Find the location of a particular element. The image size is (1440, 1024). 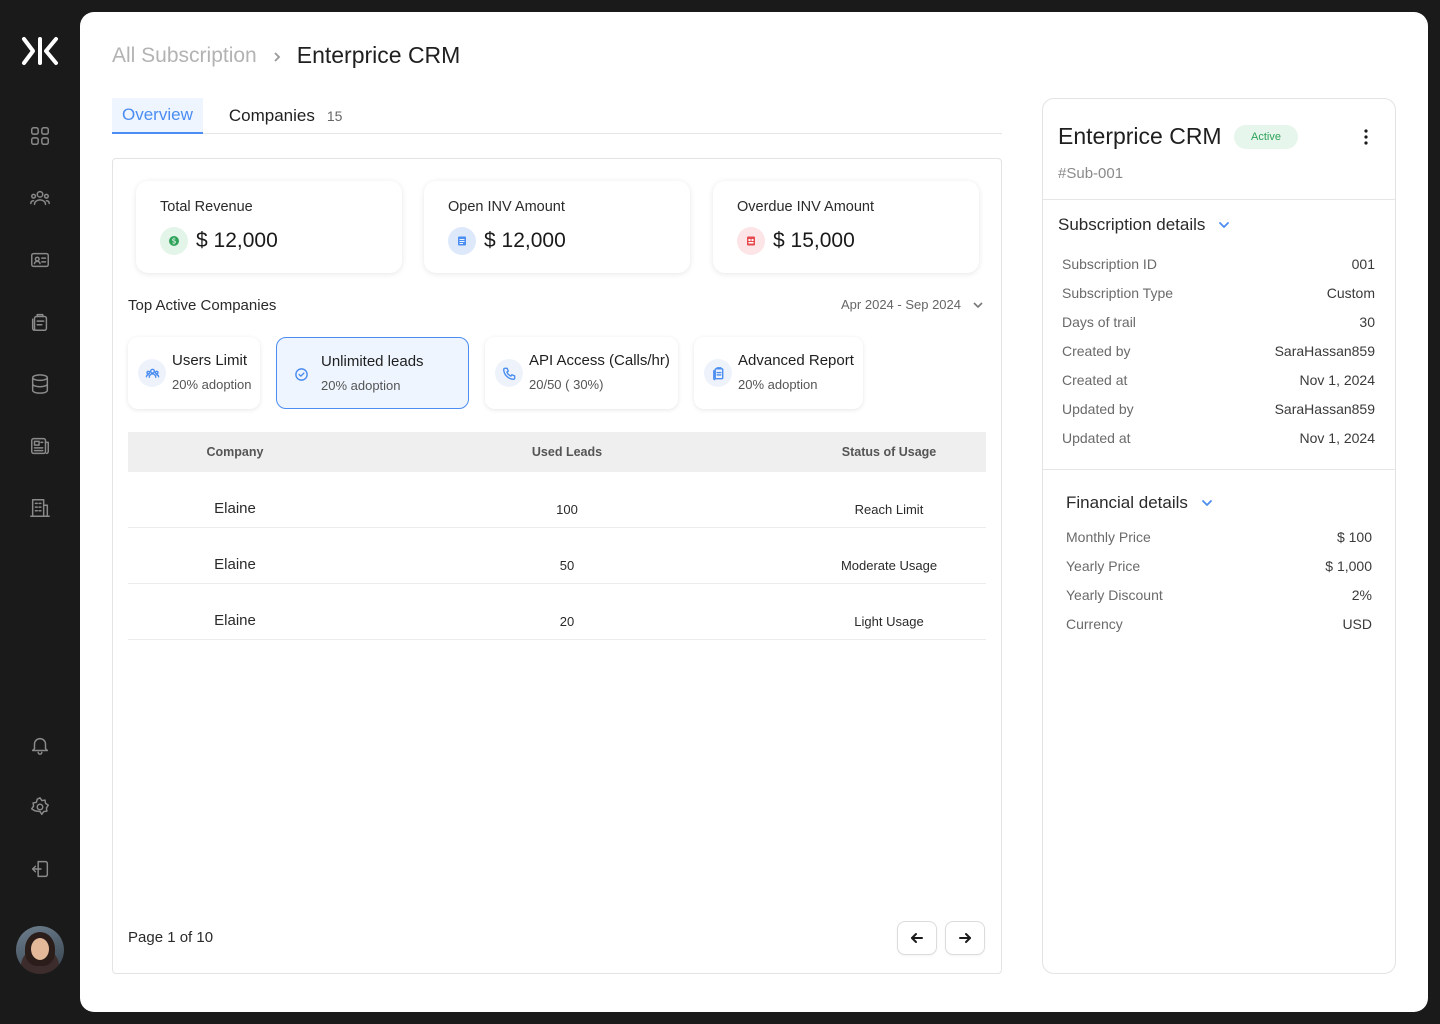

detail-value: $ 1,000 is located at coordinates (1348, 566).